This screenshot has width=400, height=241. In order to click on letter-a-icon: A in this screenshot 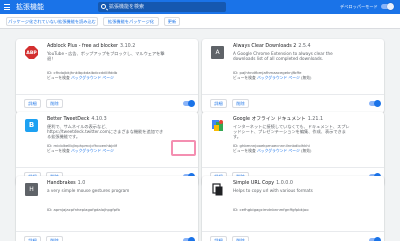, I will do `click(217, 52)`.